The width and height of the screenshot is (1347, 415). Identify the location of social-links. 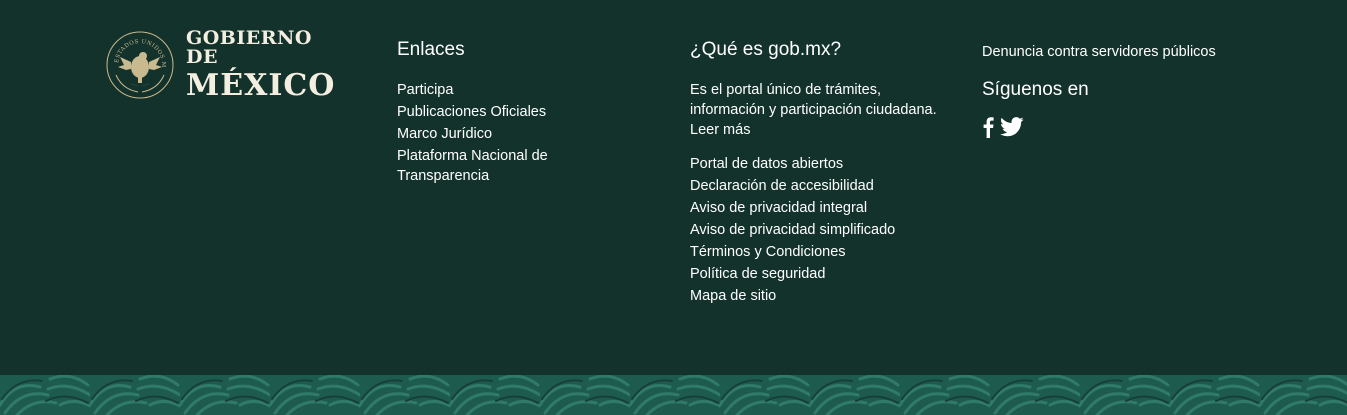
(1147, 129).